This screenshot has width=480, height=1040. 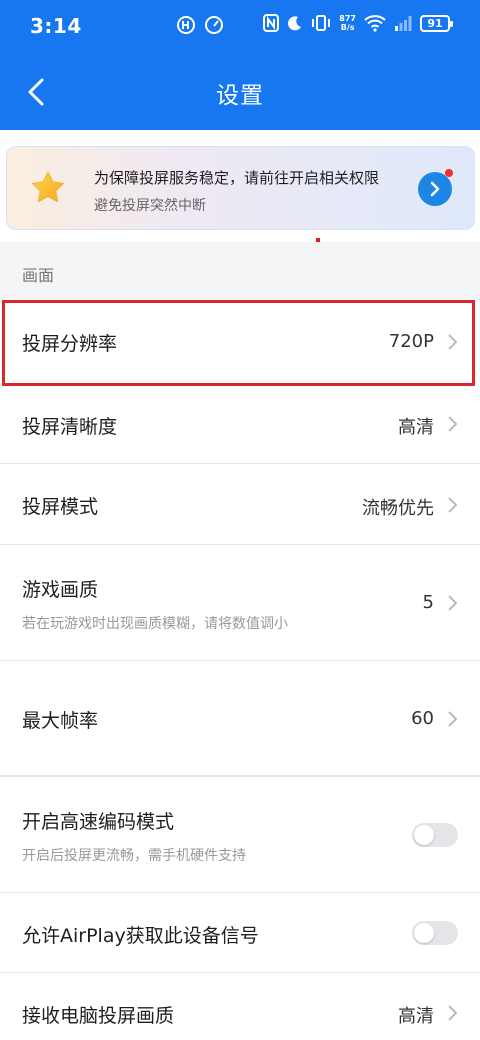 I want to click on high-speed-encoding-toggle, so click(x=435, y=835).